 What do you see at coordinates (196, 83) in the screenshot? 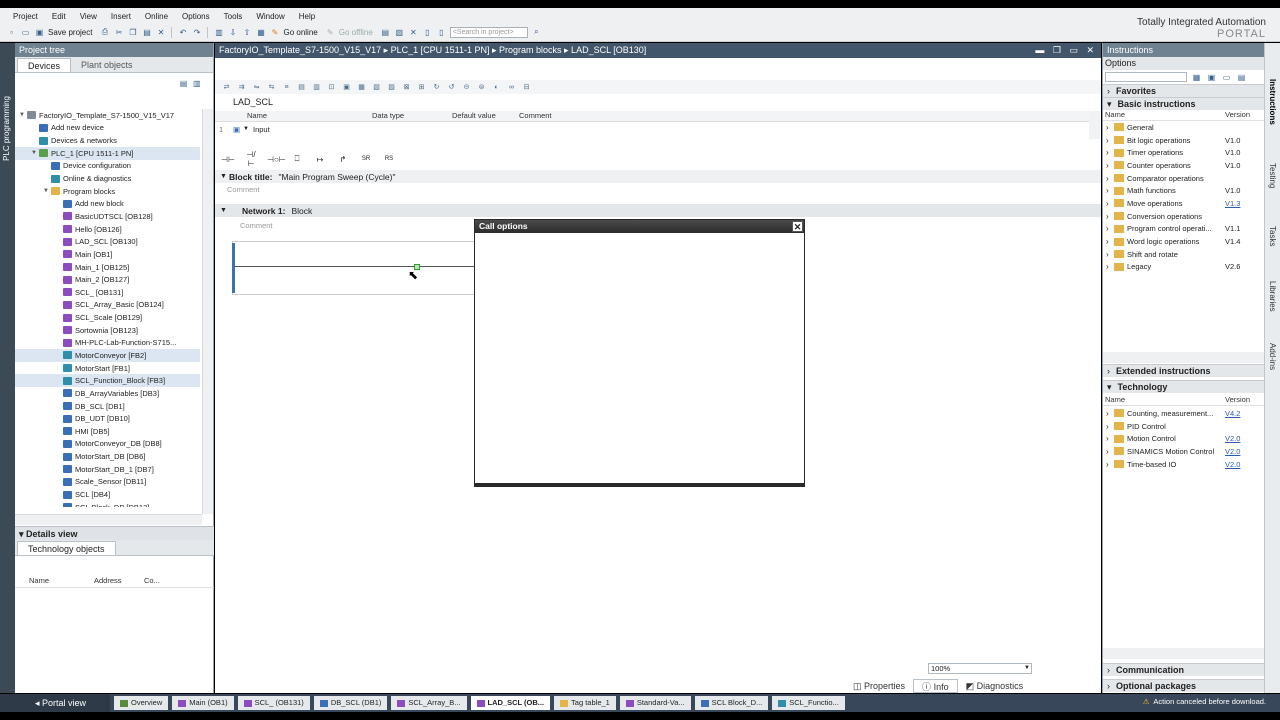
I see `tree-options-icon: ▥` at bounding box center [196, 83].